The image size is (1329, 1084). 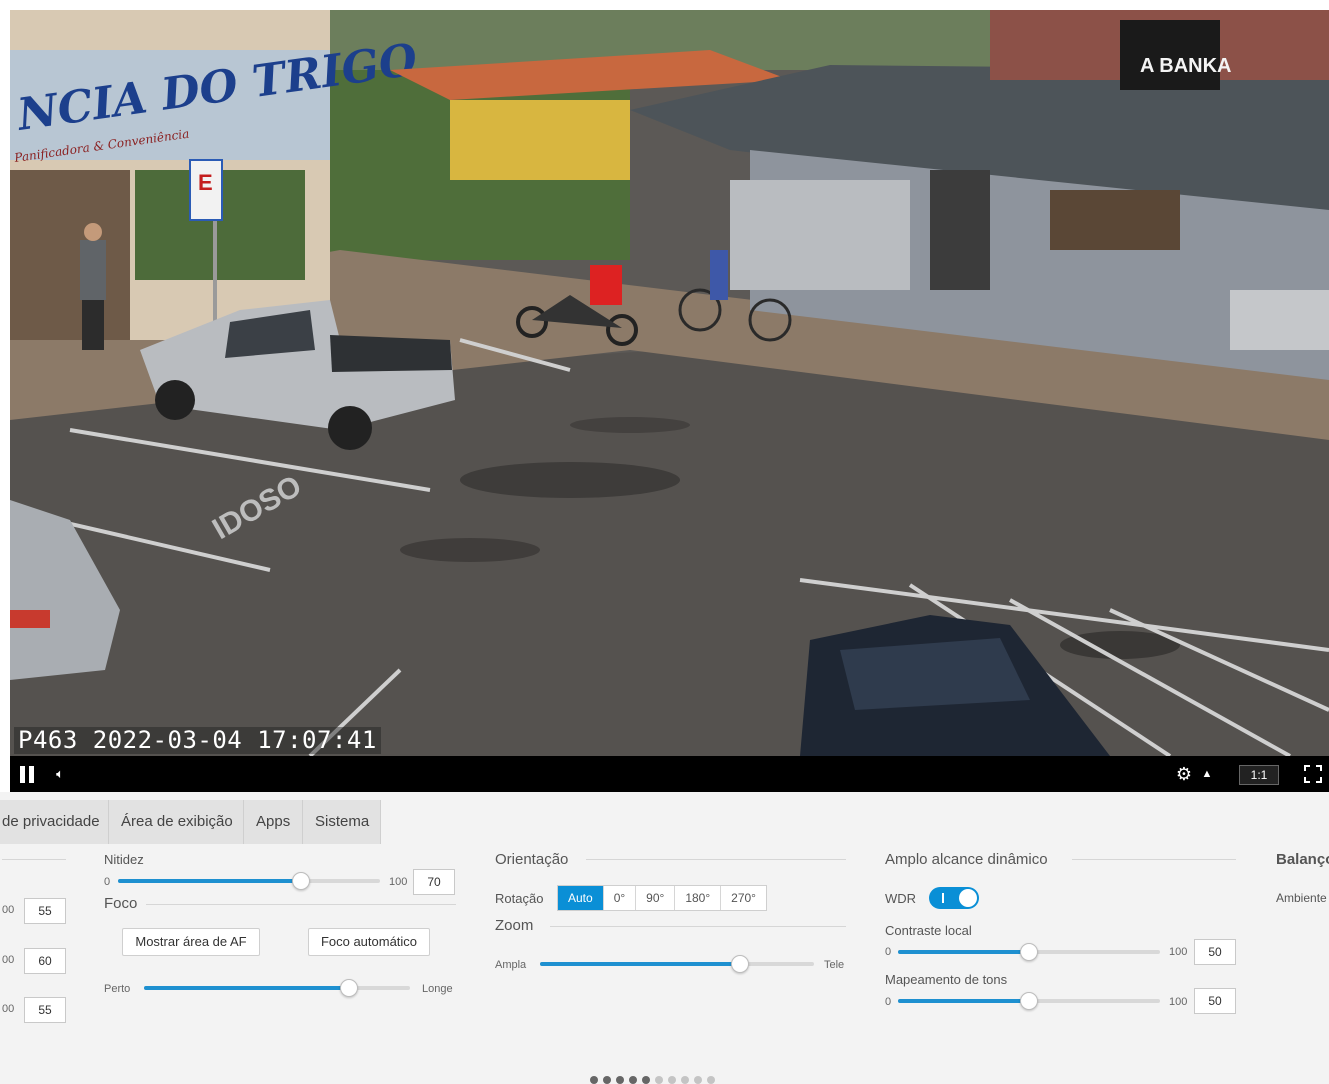 I want to click on white-balance-title: Balanço, so click(x=1302, y=859).